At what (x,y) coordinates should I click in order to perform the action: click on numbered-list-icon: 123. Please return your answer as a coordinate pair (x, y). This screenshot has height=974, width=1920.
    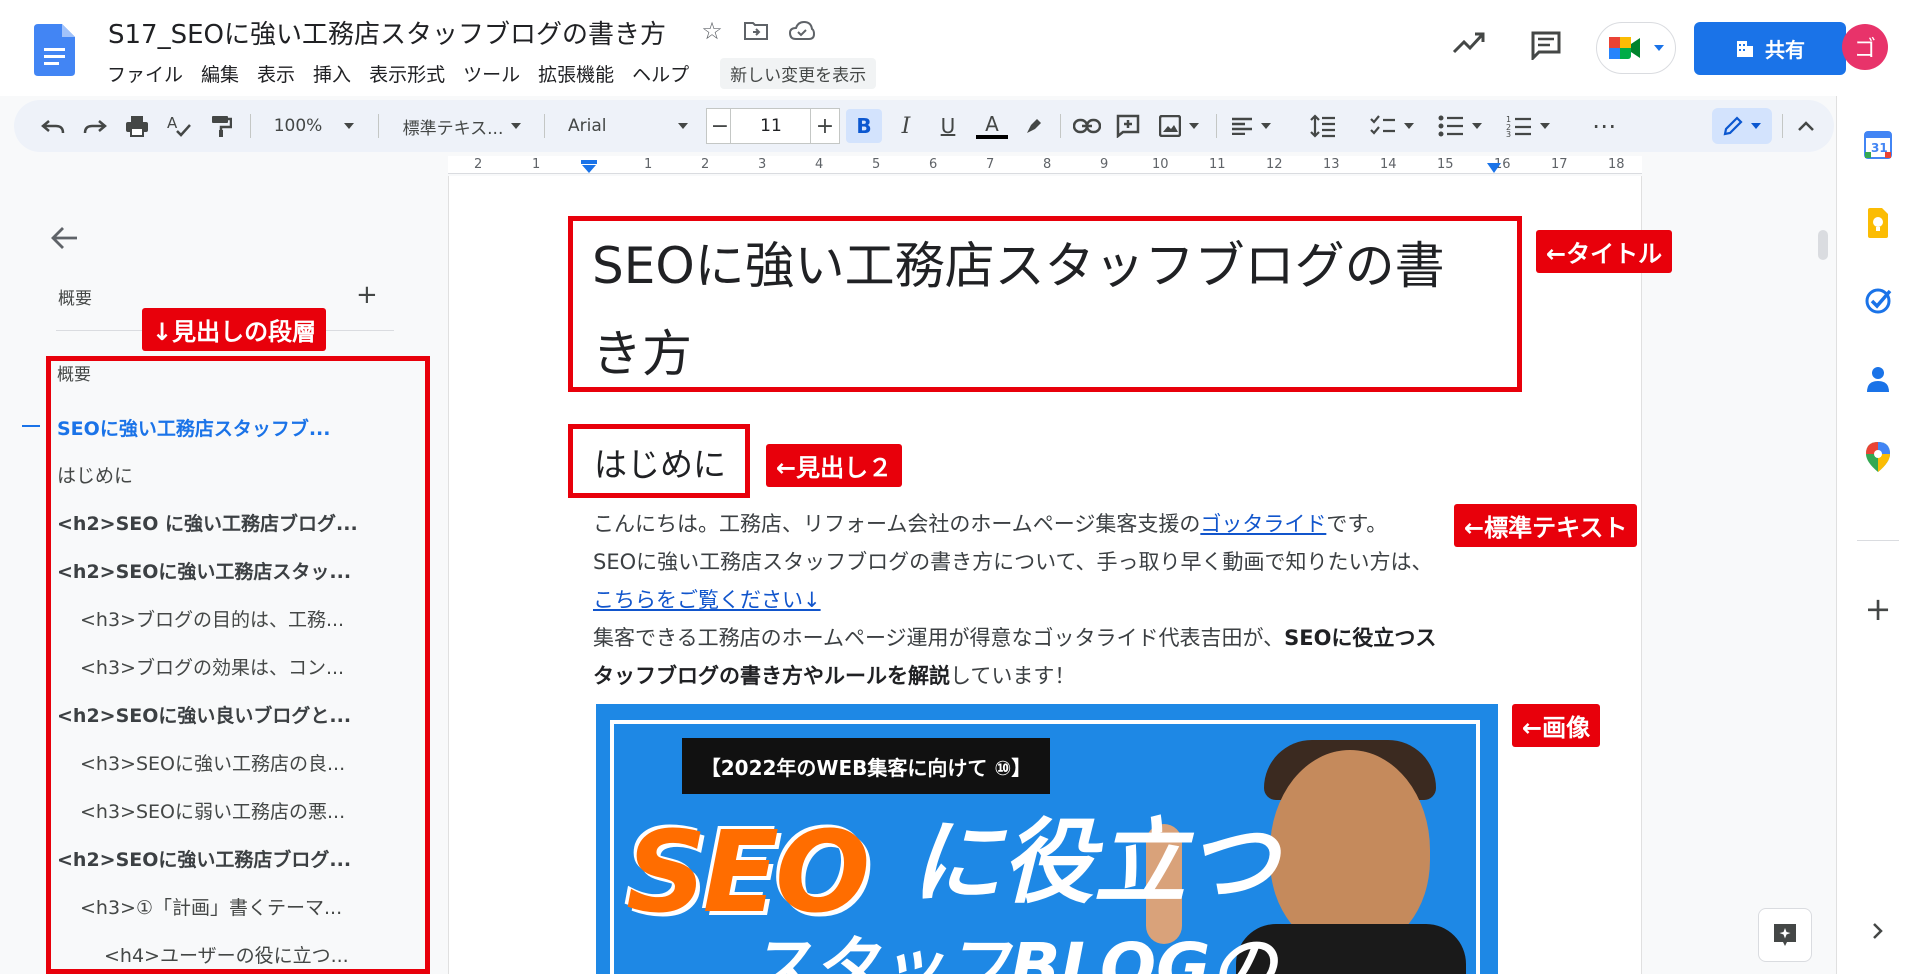
    Looking at the image, I should click on (1528, 126).